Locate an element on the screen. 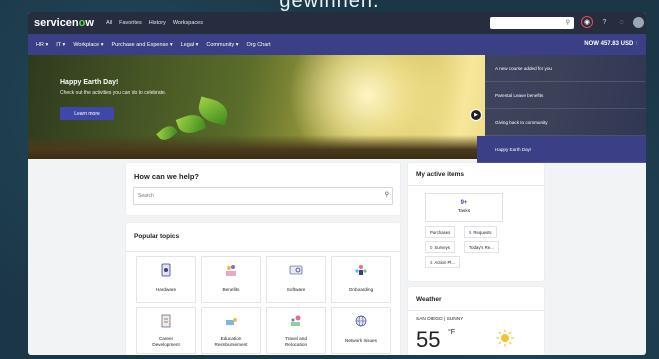  active-items-title: My active items is located at coordinates (440, 174).